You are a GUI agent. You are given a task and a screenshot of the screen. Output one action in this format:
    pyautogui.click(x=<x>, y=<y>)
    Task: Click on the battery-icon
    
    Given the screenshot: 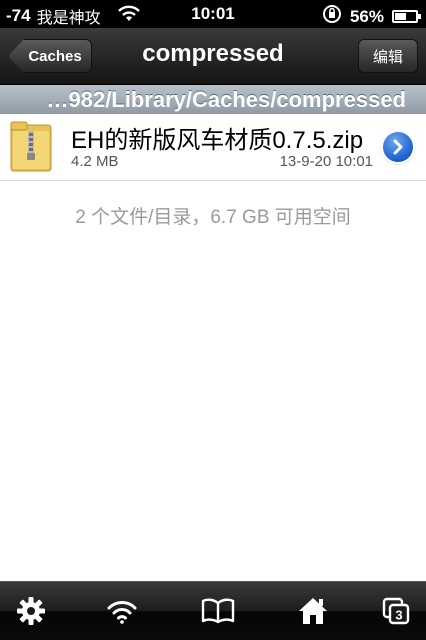 What is the action you would take?
    pyautogui.click(x=406, y=16)
    